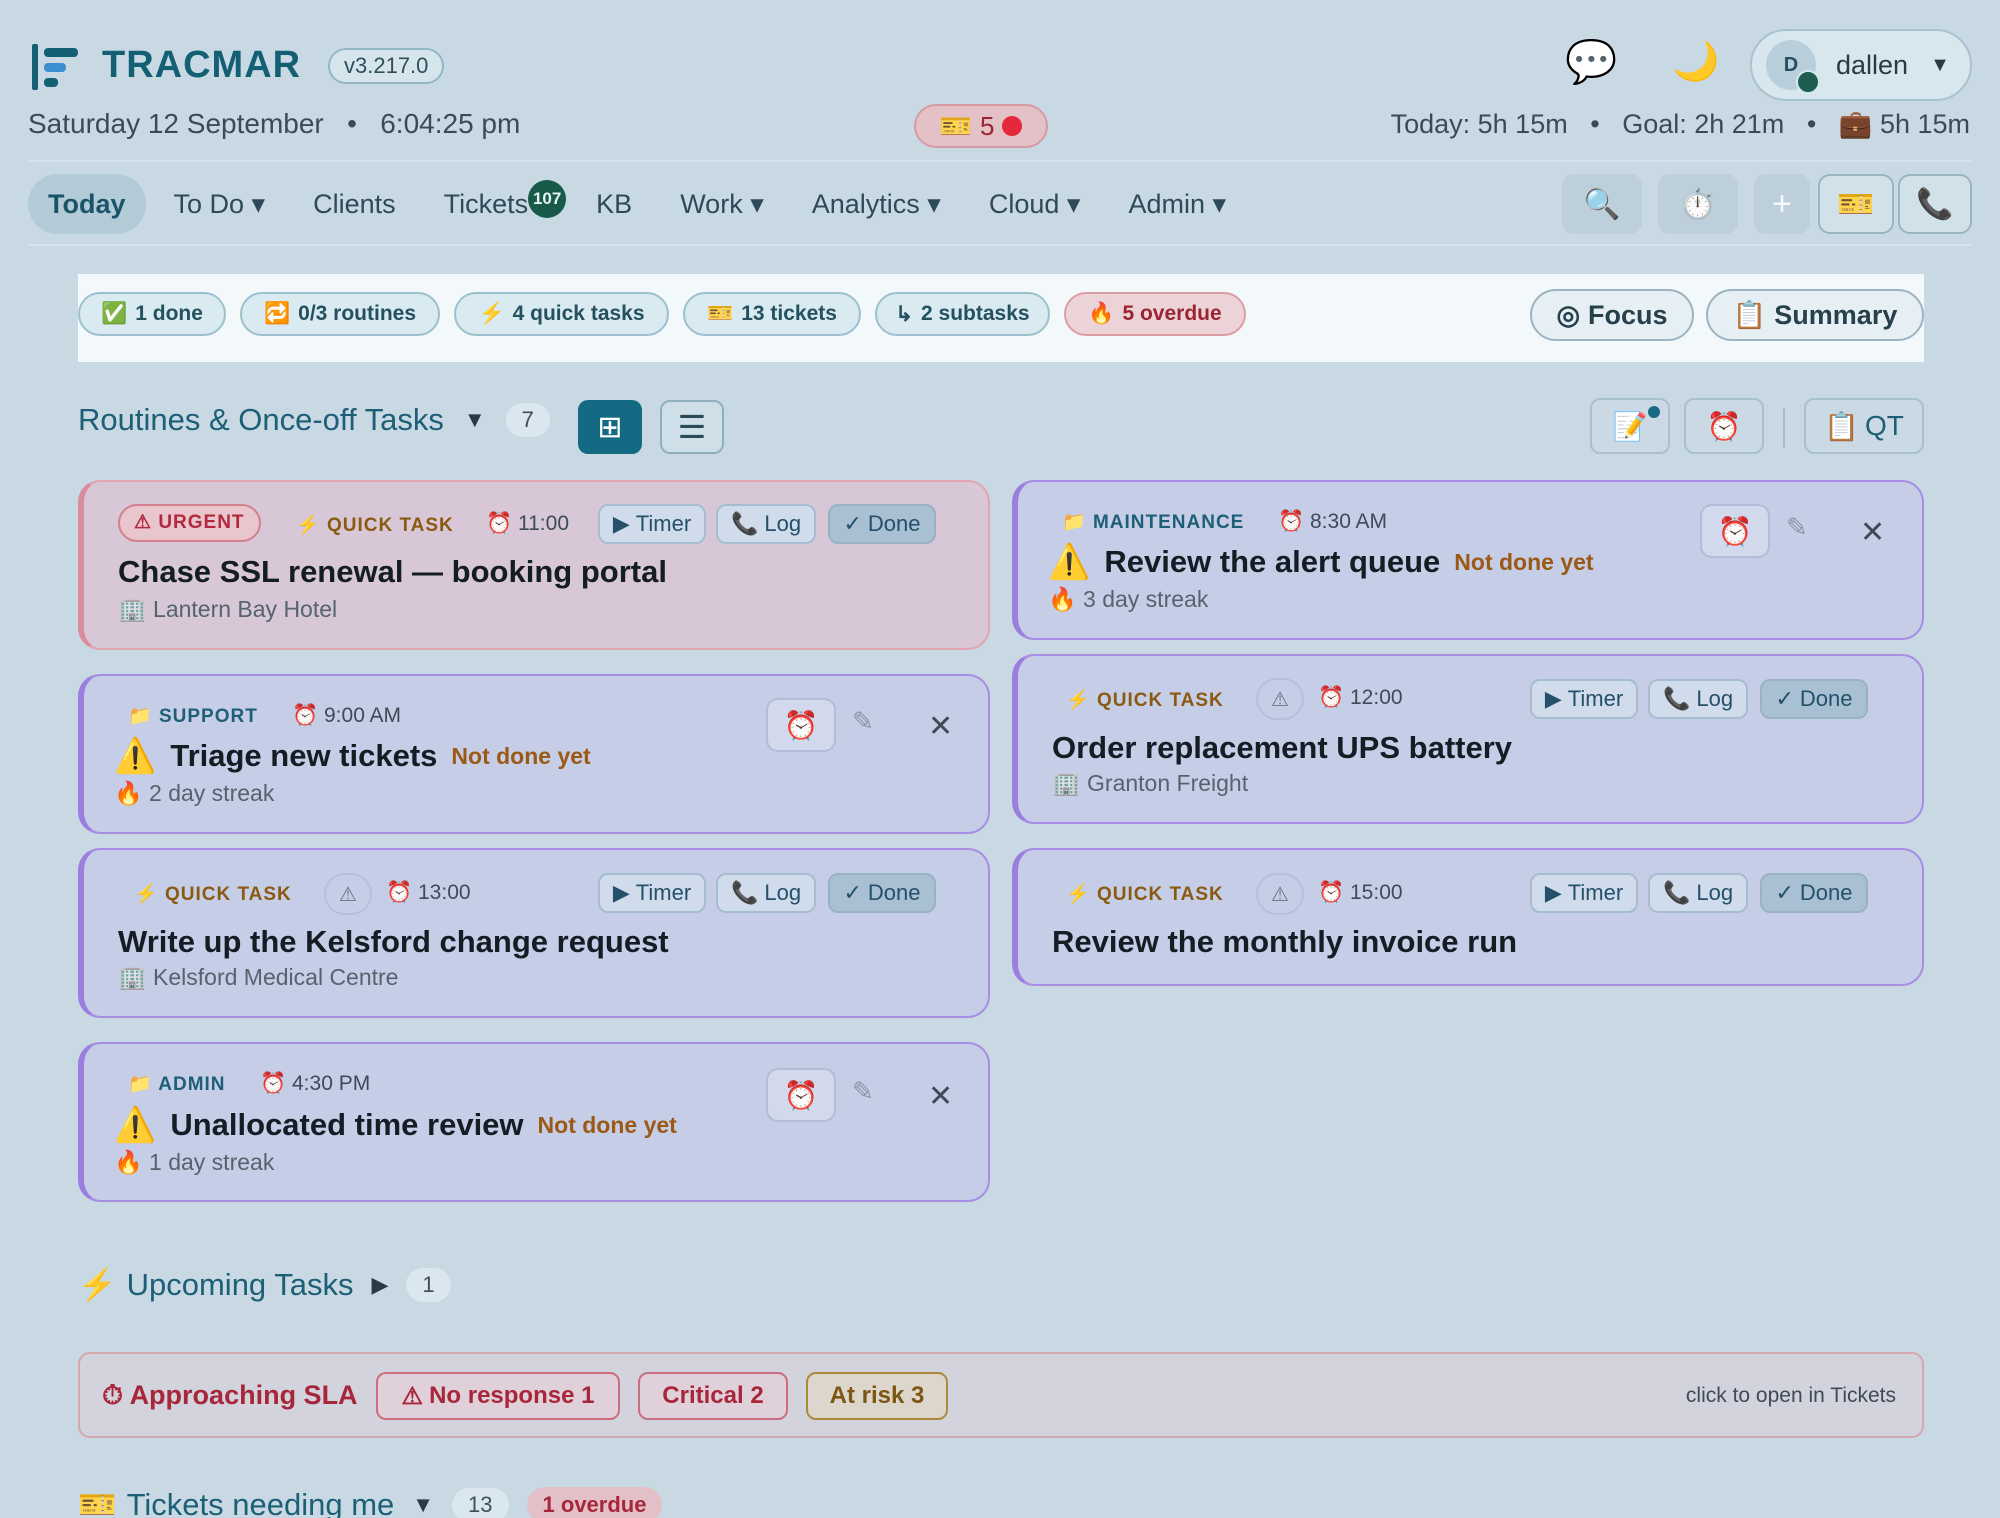 The image size is (2000, 1518). What do you see at coordinates (354, 204) in the screenshot?
I see `nav-clients: Clients` at bounding box center [354, 204].